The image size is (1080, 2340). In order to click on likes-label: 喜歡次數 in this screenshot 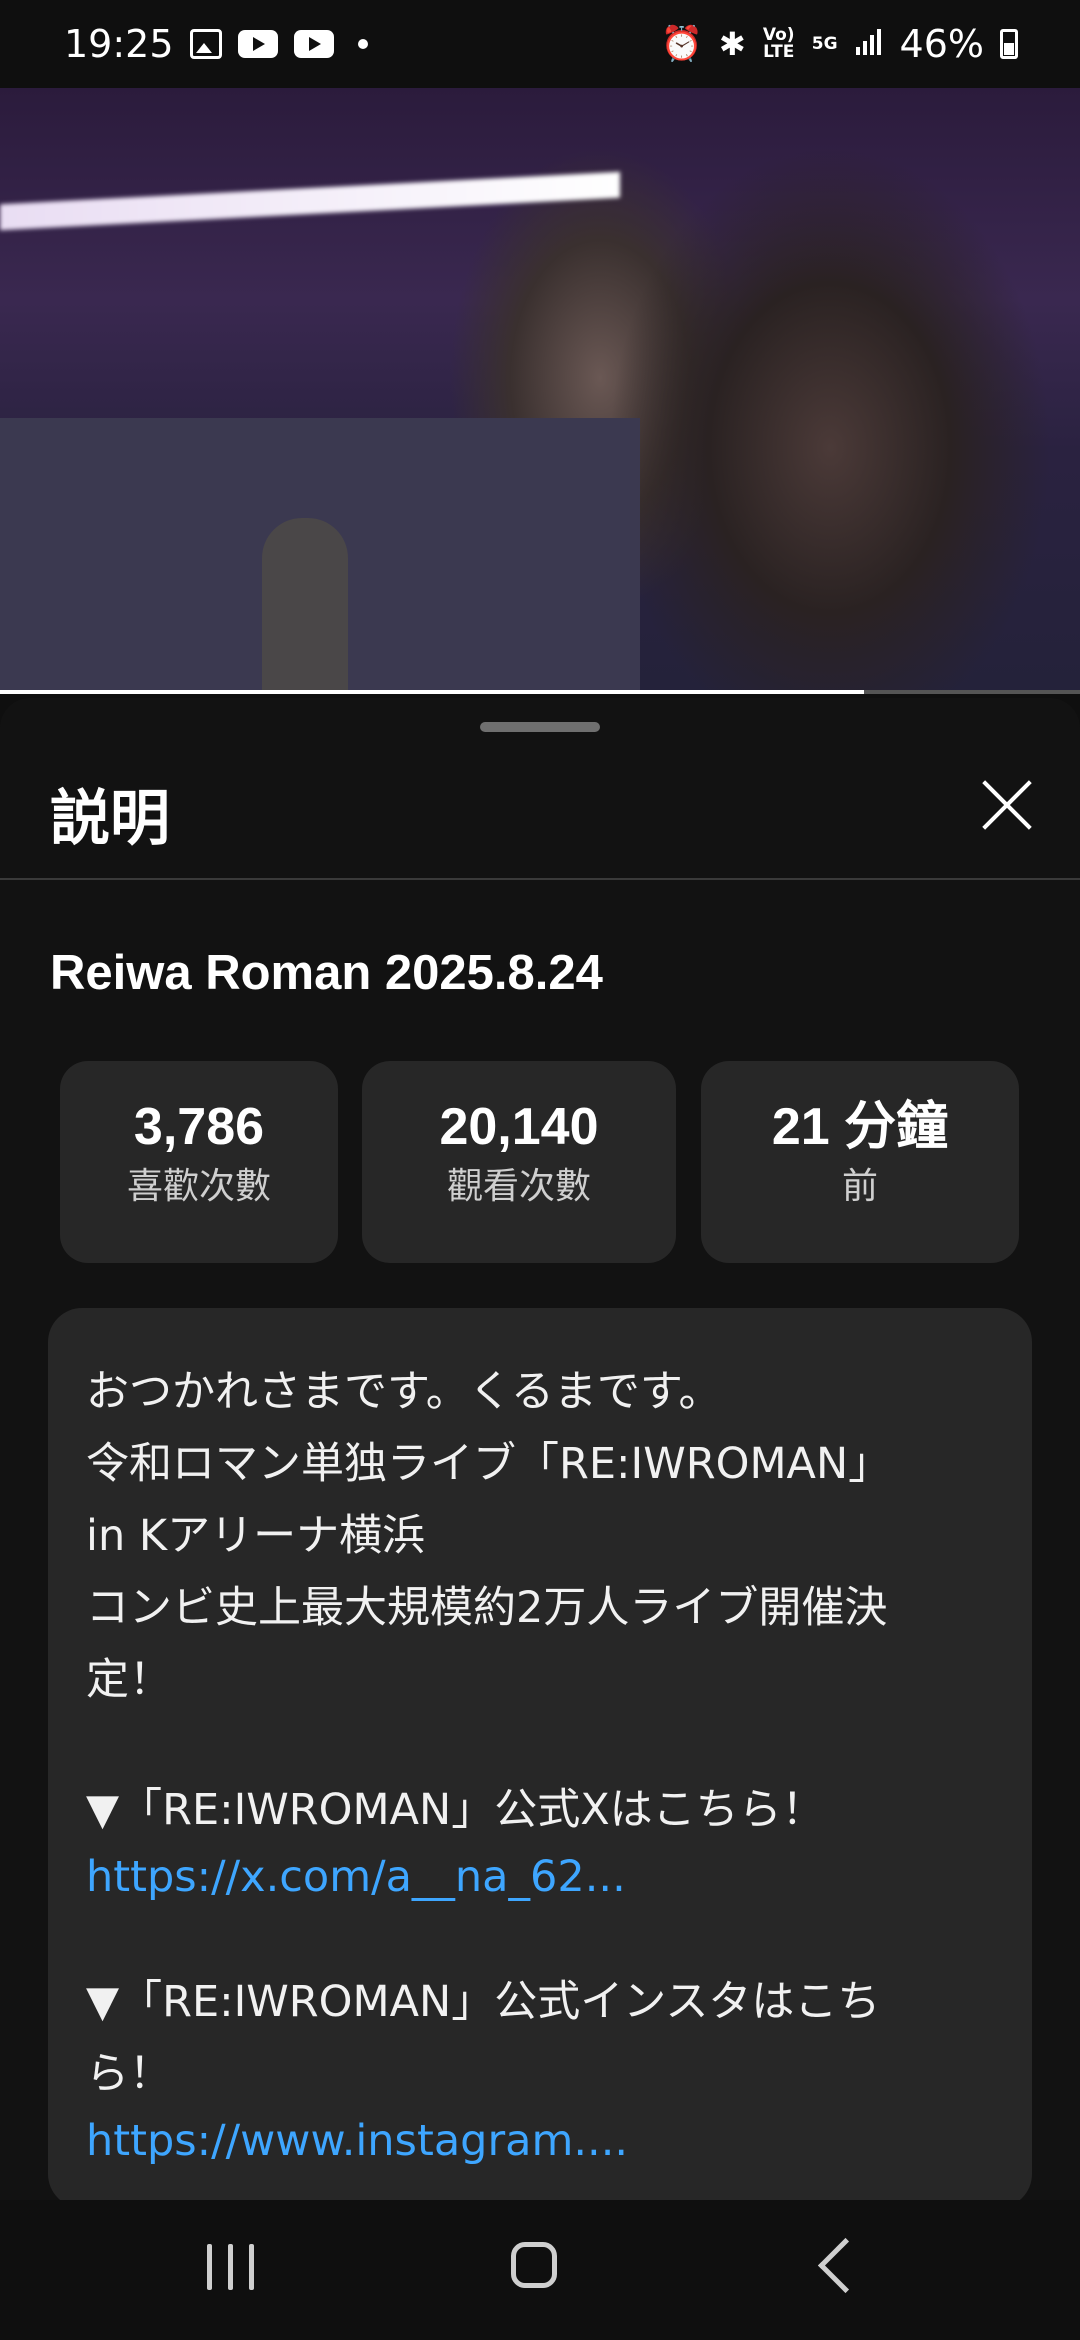, I will do `click(198, 1186)`.